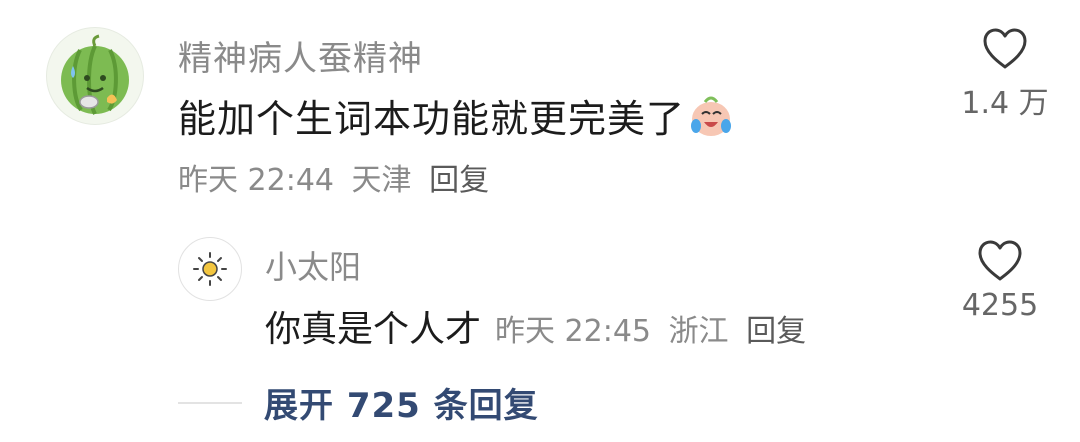  What do you see at coordinates (1005, 103) in the screenshot?
I see `like-count: 1.4 万` at bounding box center [1005, 103].